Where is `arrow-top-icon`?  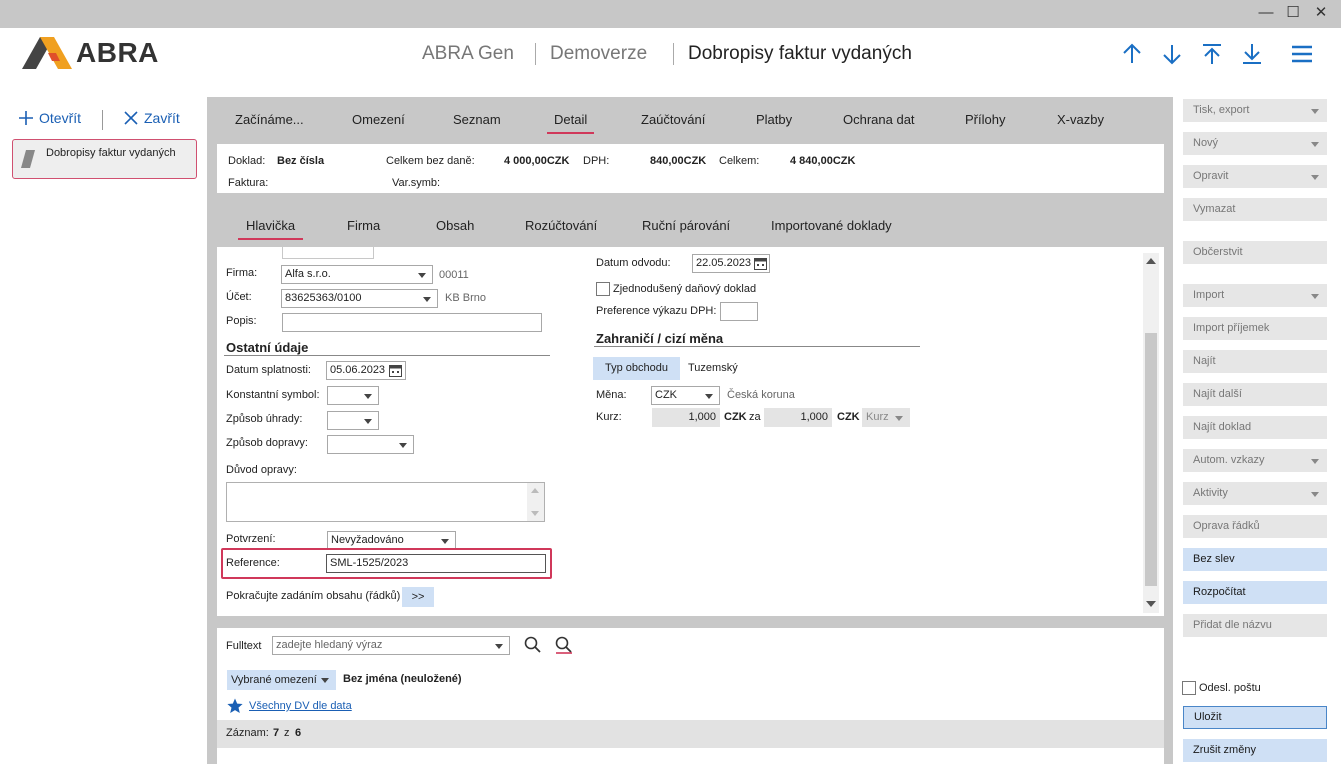 arrow-top-icon is located at coordinates (1212, 54).